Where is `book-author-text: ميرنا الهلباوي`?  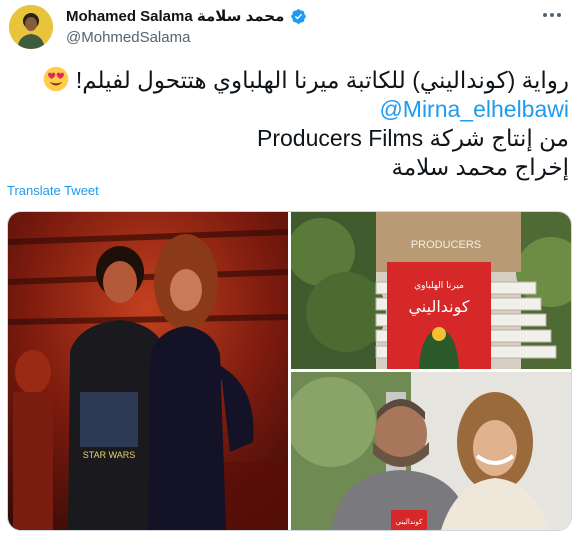 book-author-text: ميرنا الهلباوي is located at coordinates (439, 286).